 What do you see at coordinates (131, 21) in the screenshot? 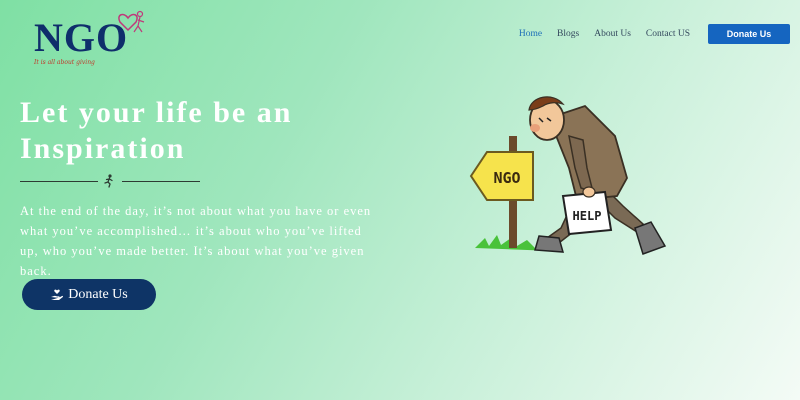
I see `heart-figure-icon` at bounding box center [131, 21].